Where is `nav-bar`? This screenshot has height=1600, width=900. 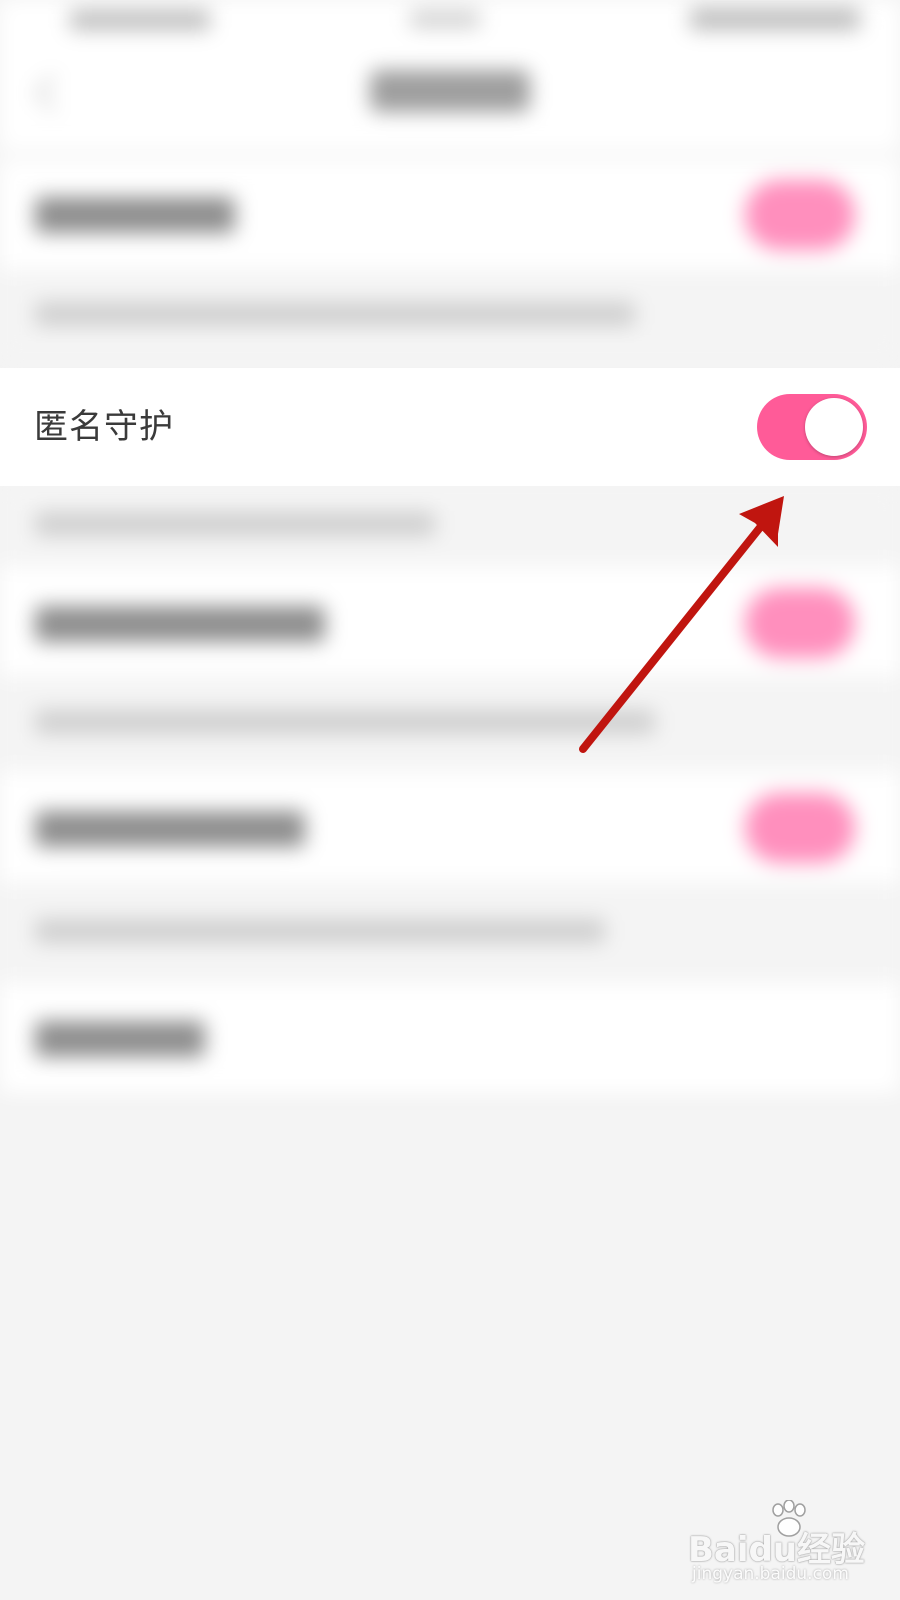 nav-bar is located at coordinates (450, 95).